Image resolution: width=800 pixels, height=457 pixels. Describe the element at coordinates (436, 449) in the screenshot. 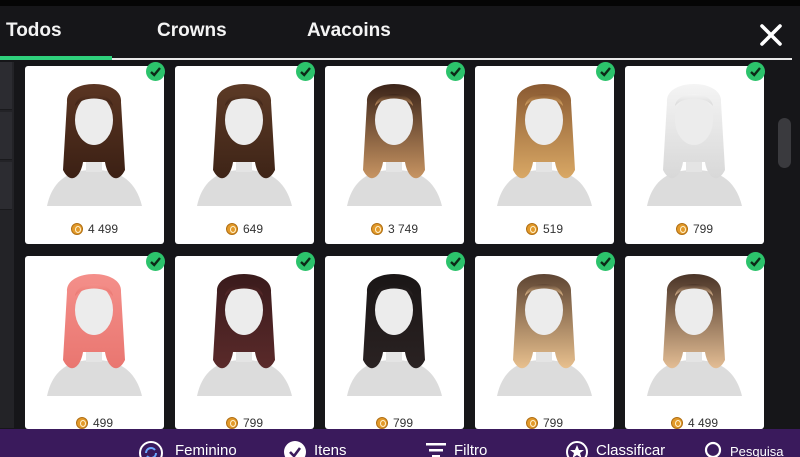

I see `filter-icon` at that location.